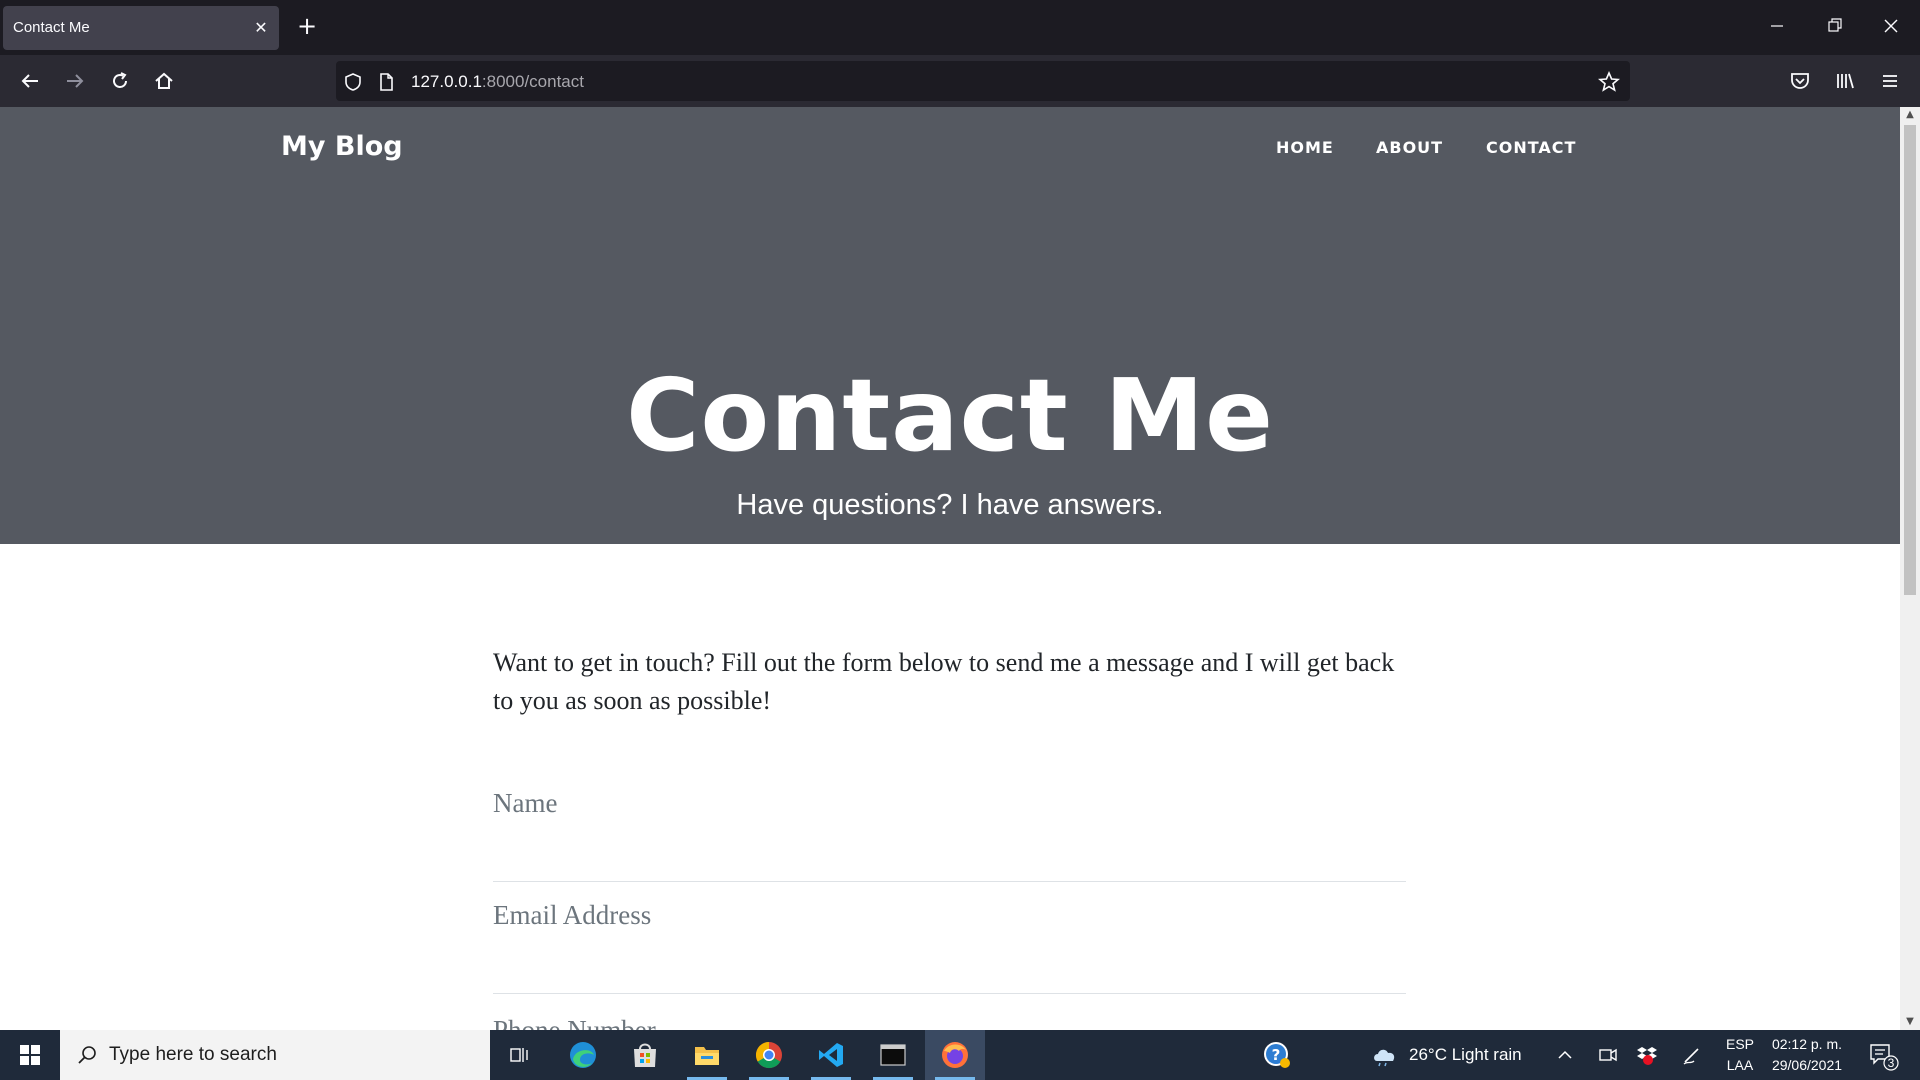 Image resolution: width=1920 pixels, height=1080 pixels. I want to click on shield-icon, so click(353, 82).